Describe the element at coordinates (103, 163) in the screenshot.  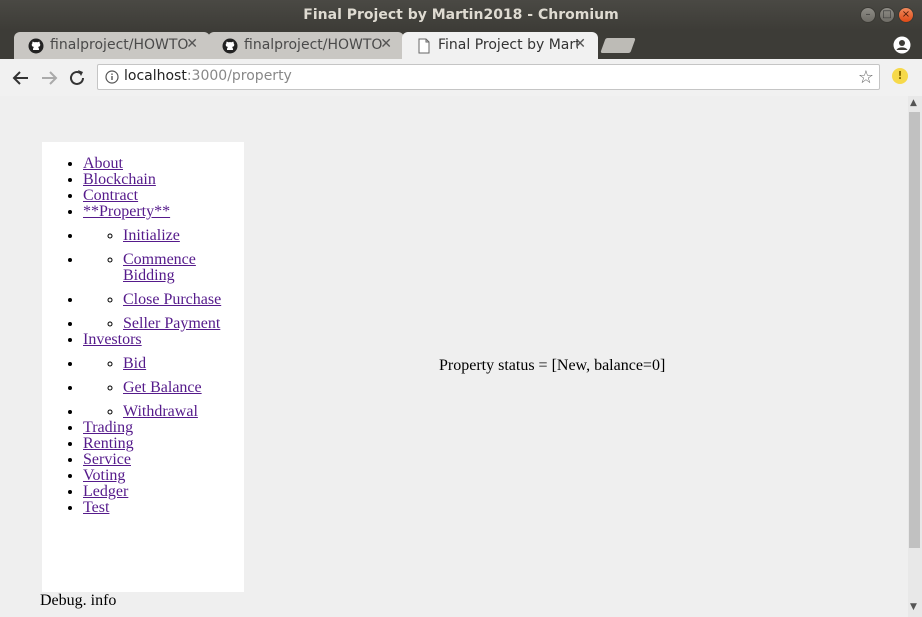
I see `nav-link-about: About` at that location.